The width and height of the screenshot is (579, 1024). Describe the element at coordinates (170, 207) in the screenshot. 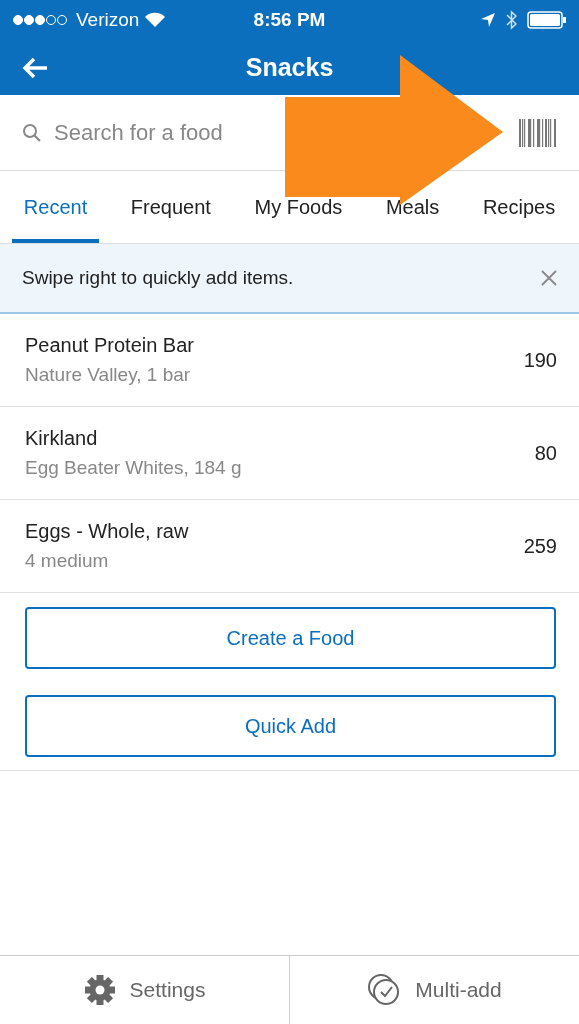

I see `tab: Frequent` at that location.